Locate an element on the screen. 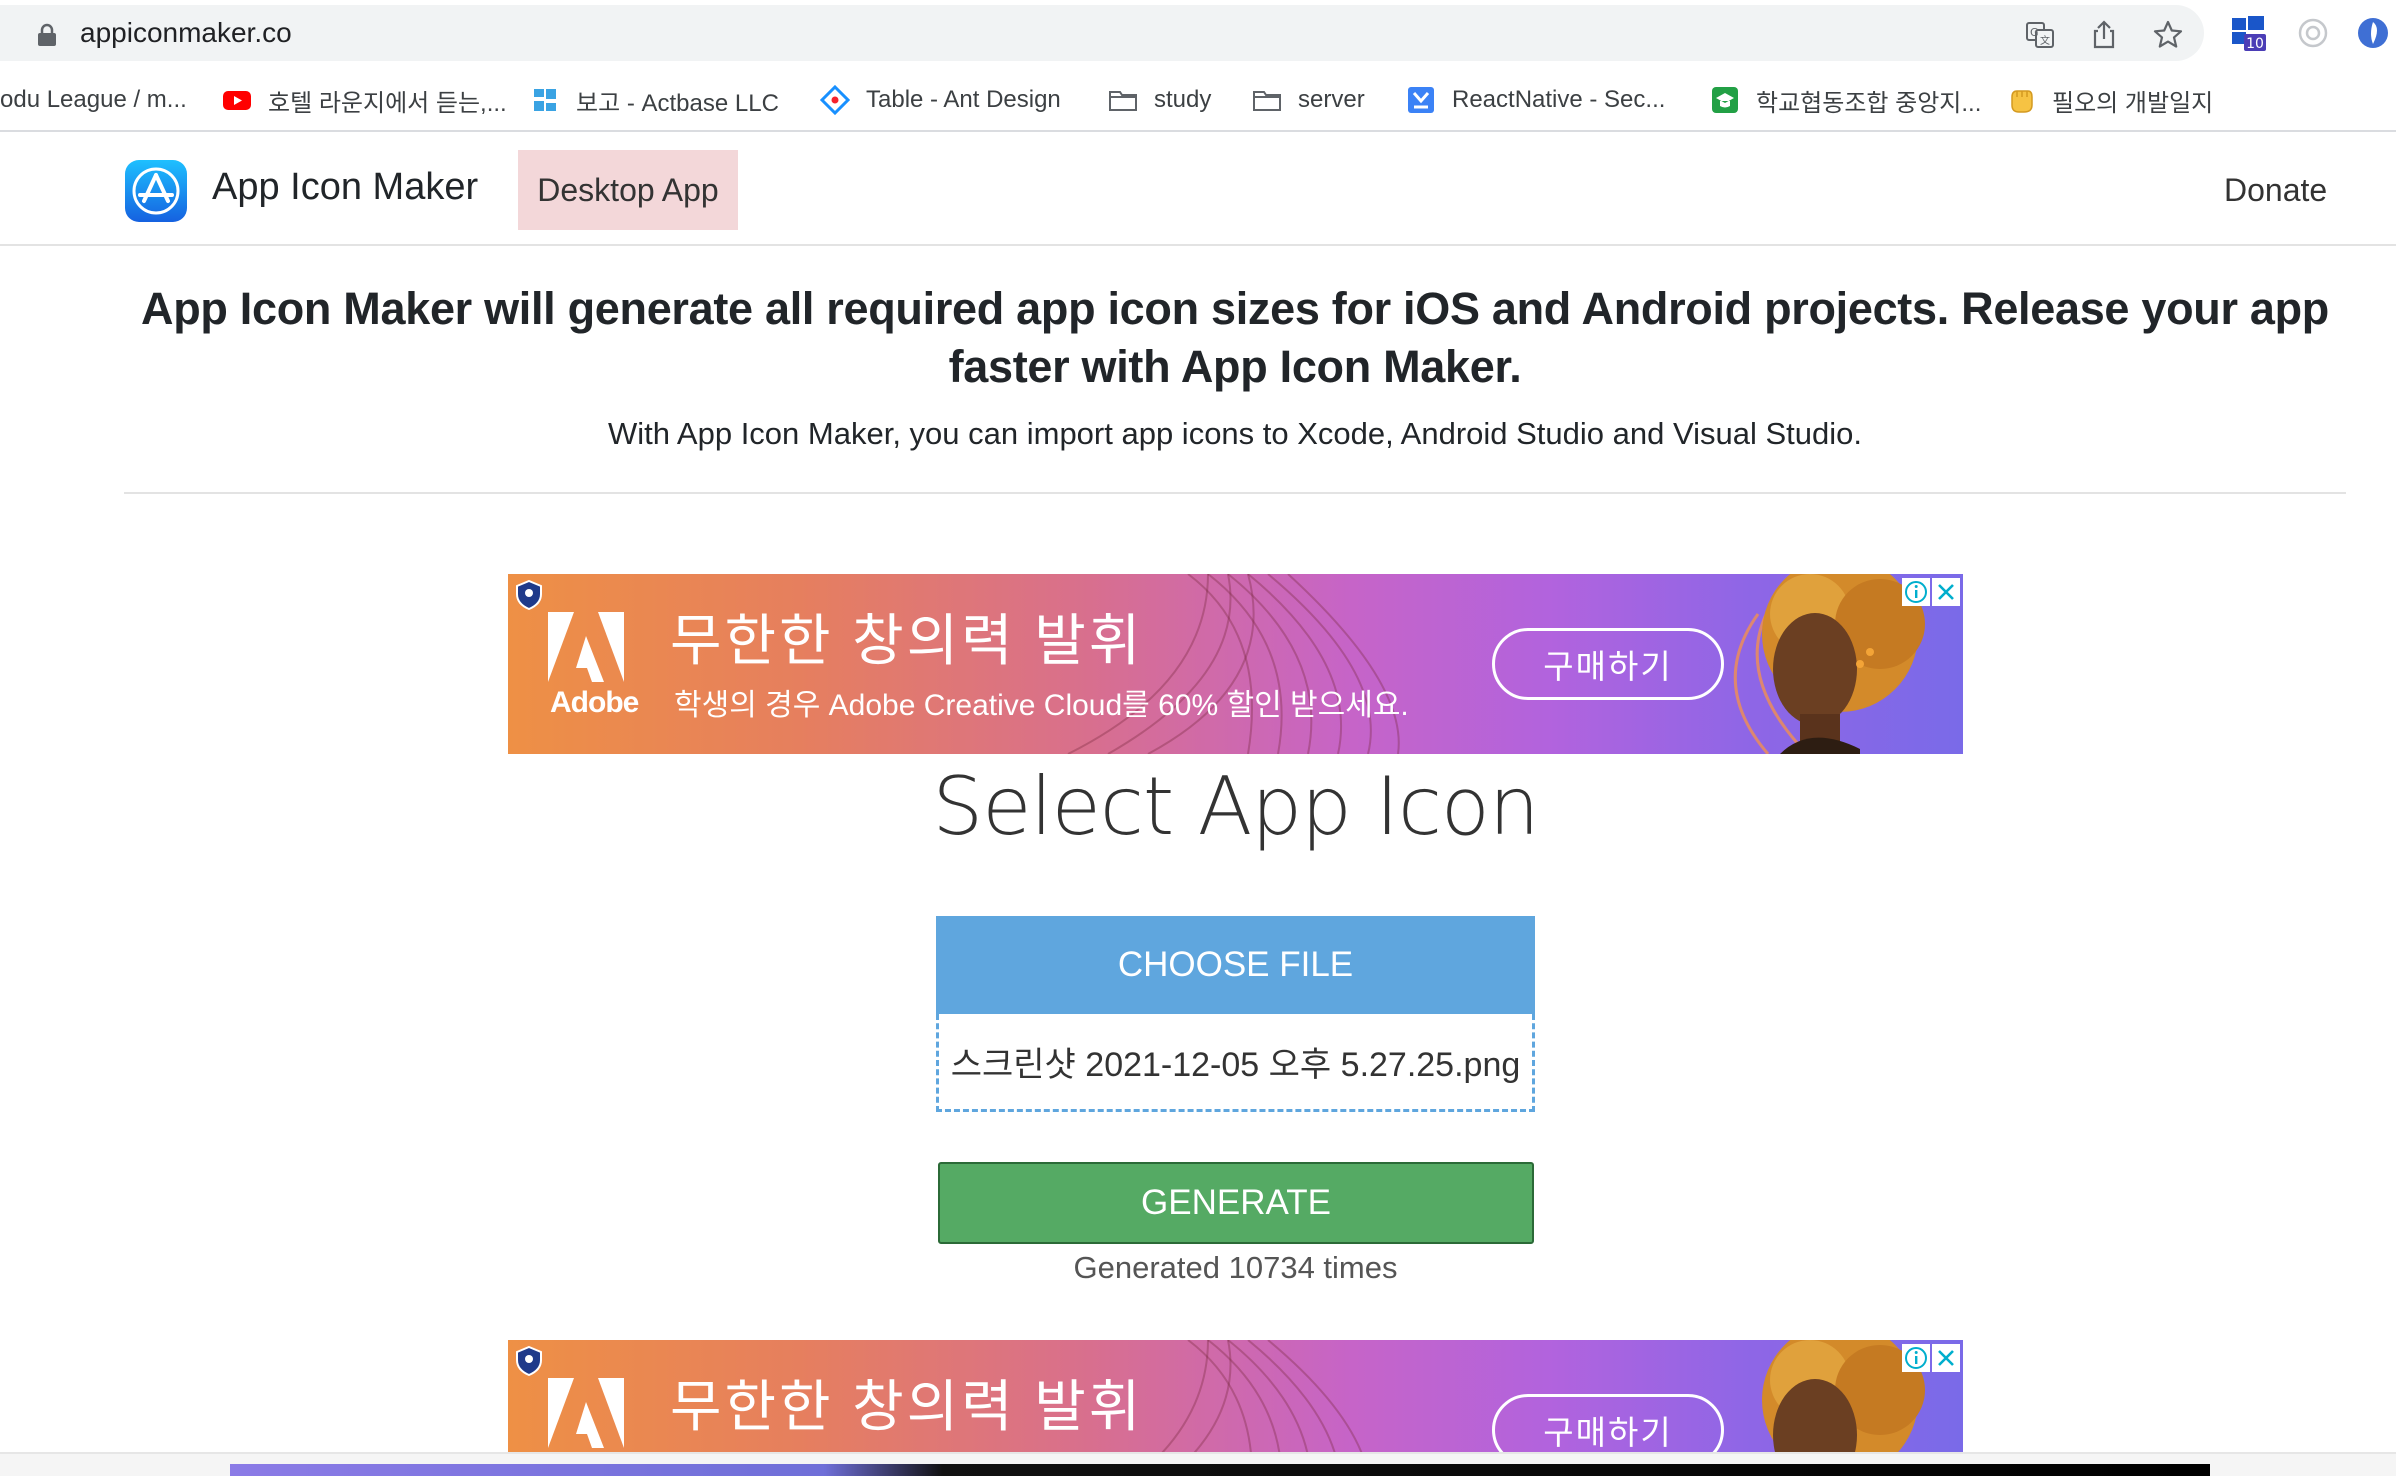  svg-text: G is located at coordinates (2034, 32).